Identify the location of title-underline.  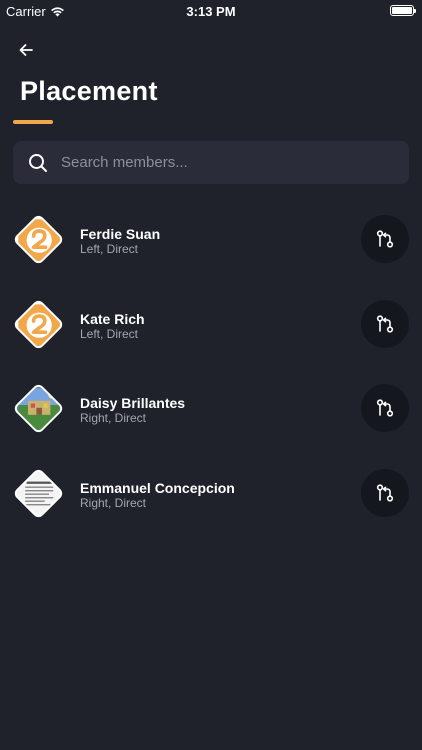
(33, 122).